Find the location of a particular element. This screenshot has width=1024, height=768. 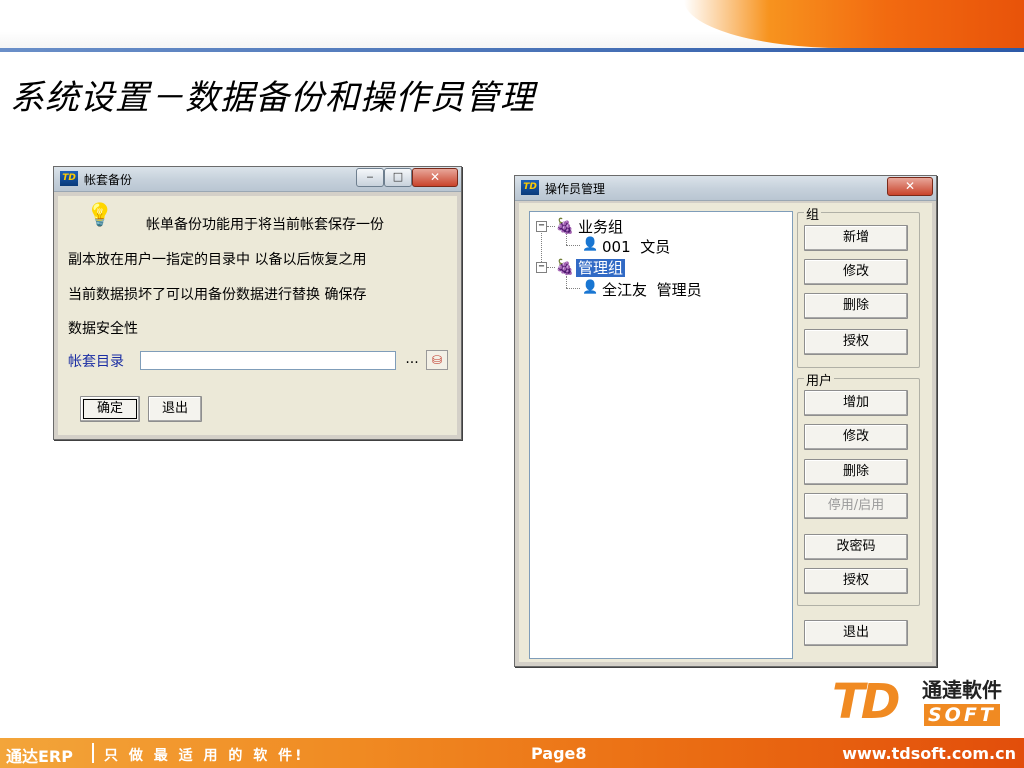

tree-group-2: 管理组 is located at coordinates (601, 267).